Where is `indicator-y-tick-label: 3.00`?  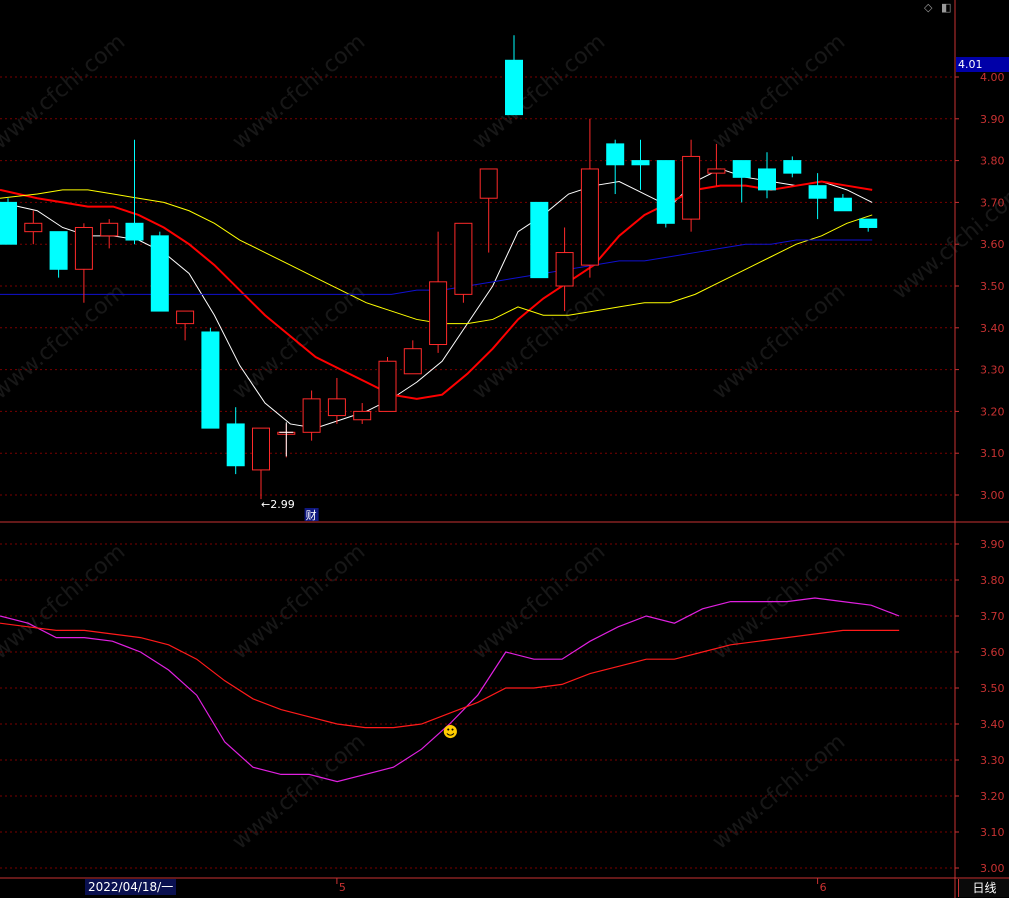
indicator-y-tick-label: 3.00 is located at coordinates (992, 868).